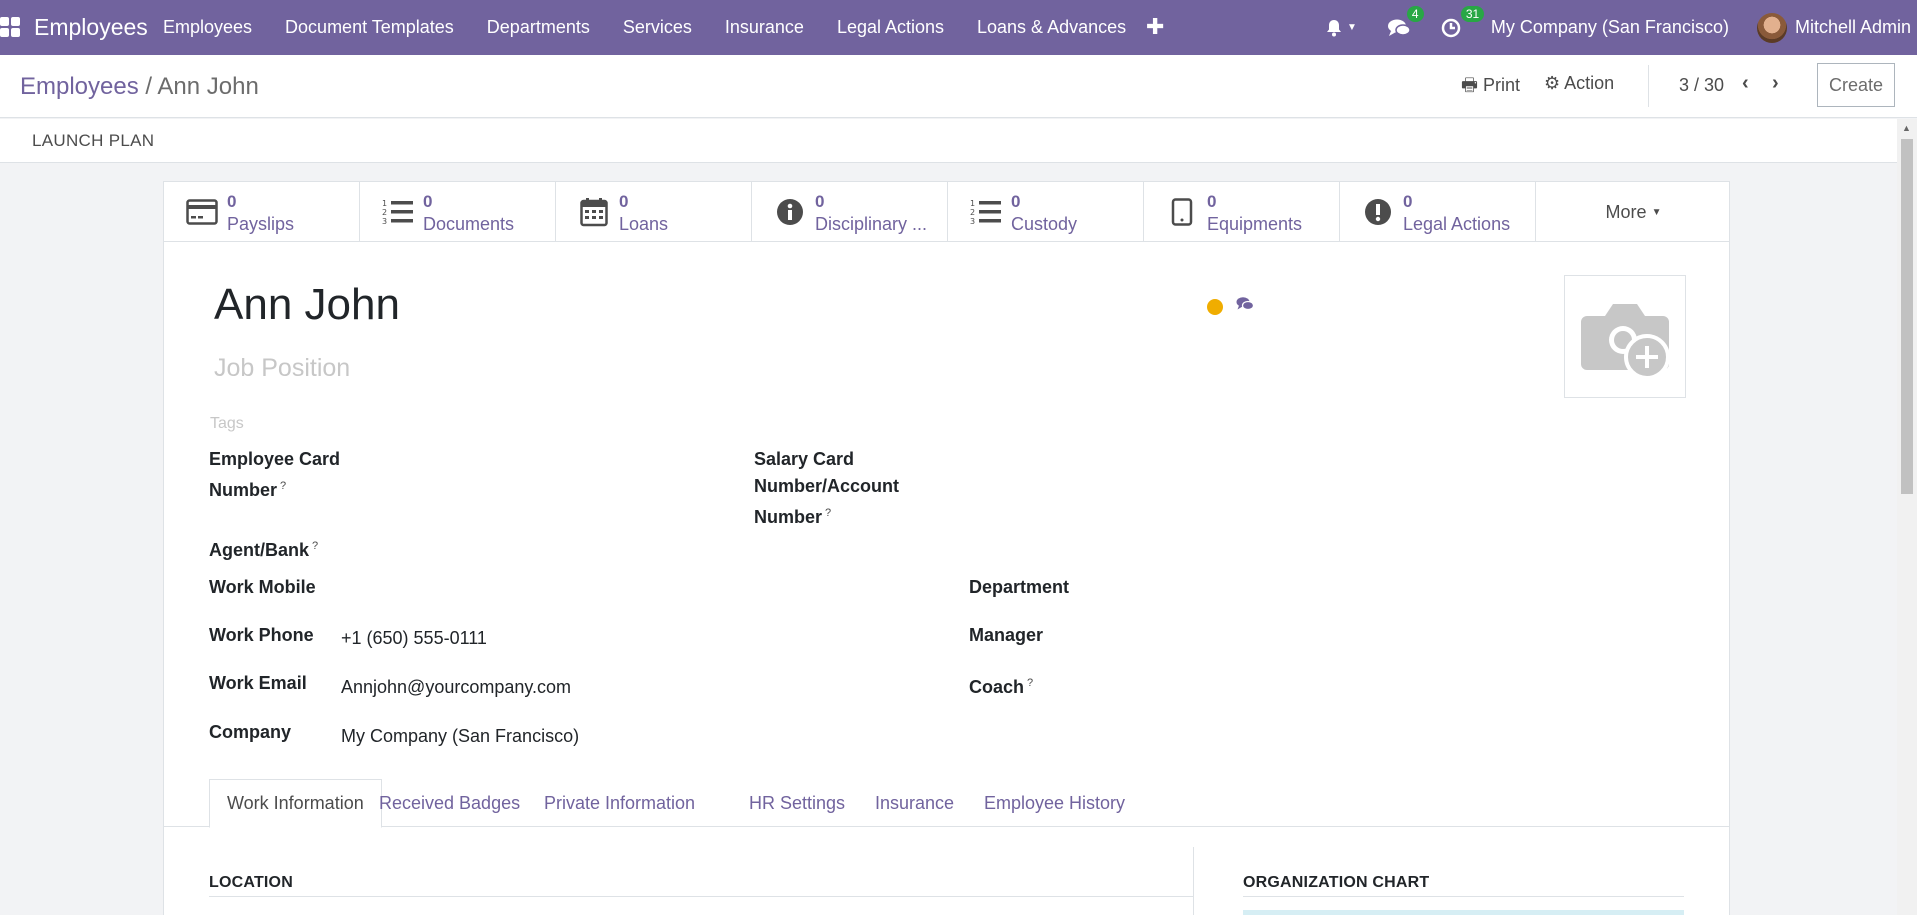 The width and height of the screenshot is (1917, 915). I want to click on employee-photo, so click(1625, 336).